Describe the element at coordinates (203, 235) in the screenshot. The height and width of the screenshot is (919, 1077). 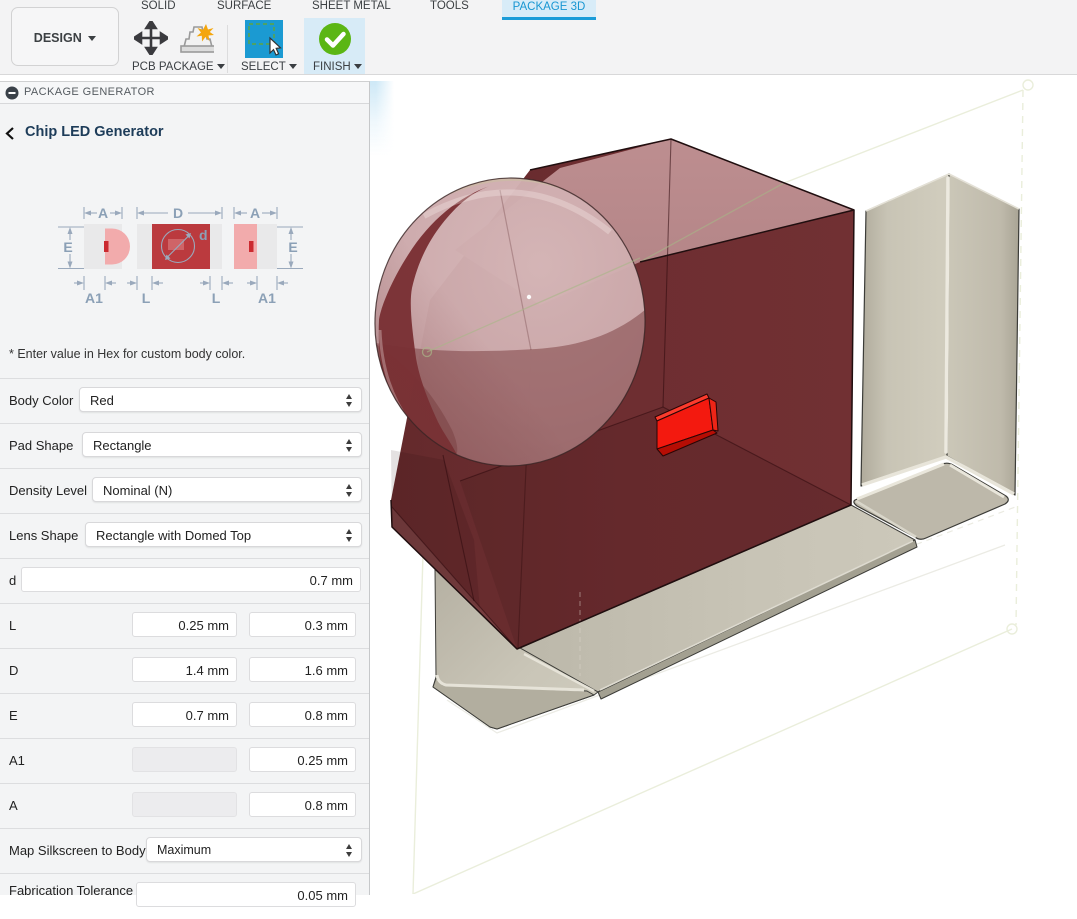
I see `svg-text: d` at that location.